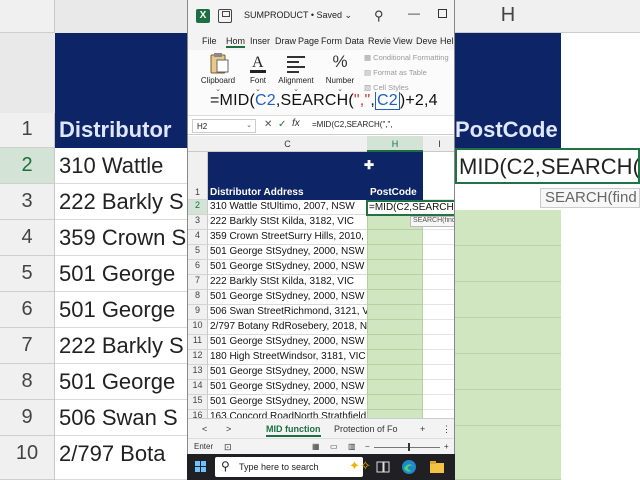  Describe the element at coordinates (198, 267) in the screenshot. I see `row-number: 6` at that location.